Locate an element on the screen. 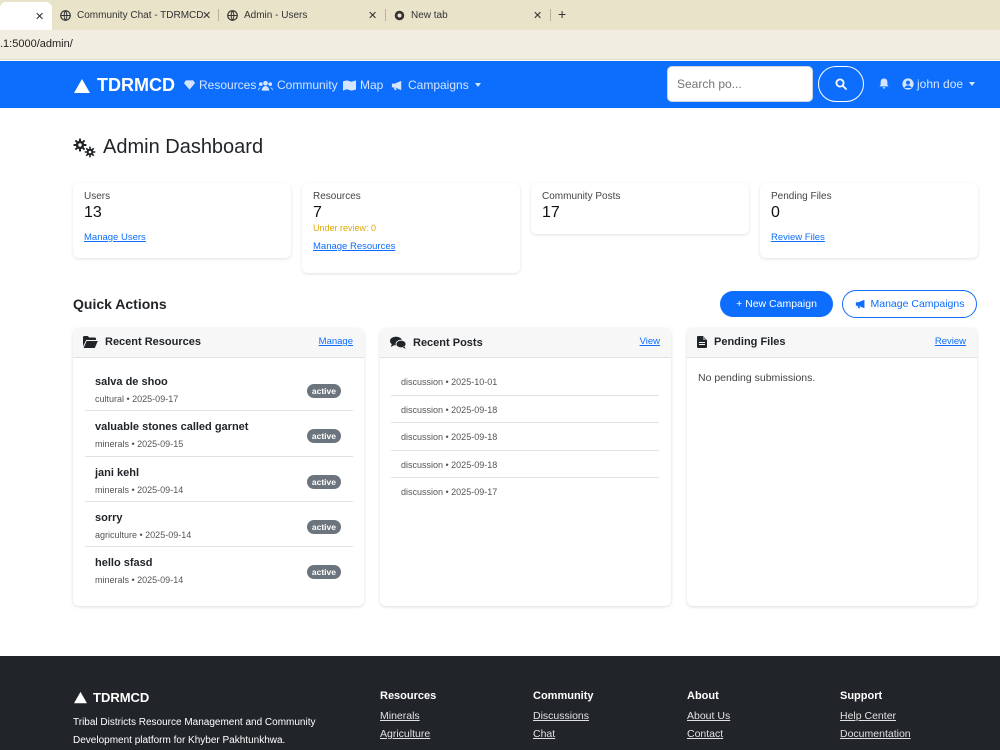 Image resolution: width=1000 pixels, height=750 pixels. footer-link: Discussions is located at coordinates (563, 717).